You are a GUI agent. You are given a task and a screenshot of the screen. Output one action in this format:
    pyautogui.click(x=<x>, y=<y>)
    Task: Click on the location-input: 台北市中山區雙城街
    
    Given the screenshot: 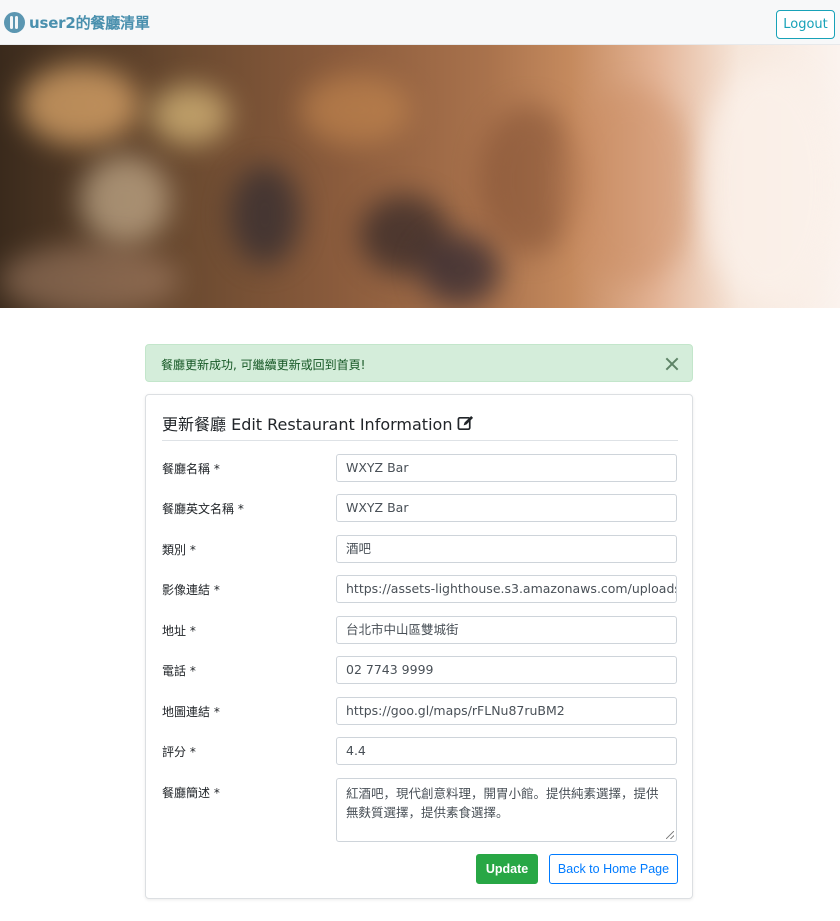 What is the action you would take?
    pyautogui.click(x=506, y=630)
    